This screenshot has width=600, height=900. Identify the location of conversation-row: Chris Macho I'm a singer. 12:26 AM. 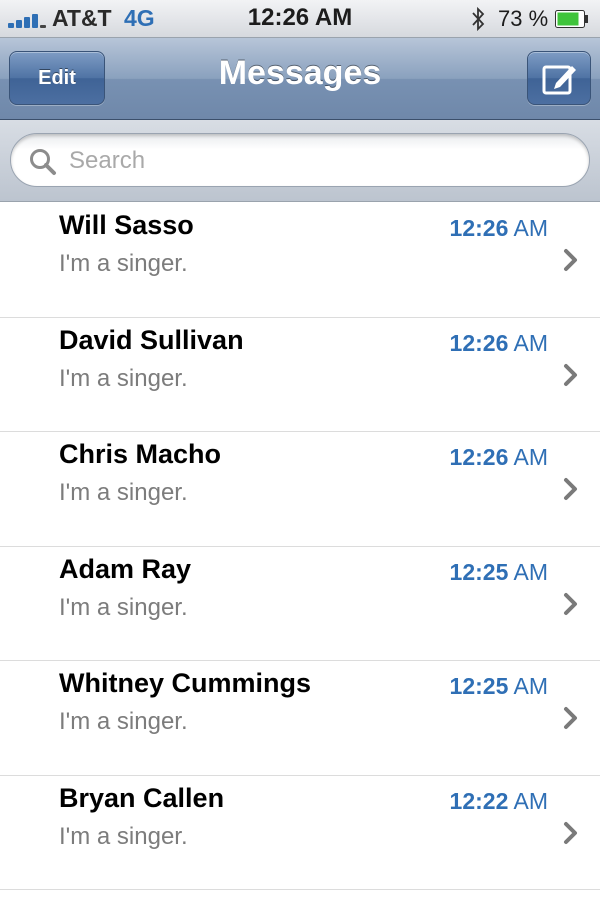
(300, 489).